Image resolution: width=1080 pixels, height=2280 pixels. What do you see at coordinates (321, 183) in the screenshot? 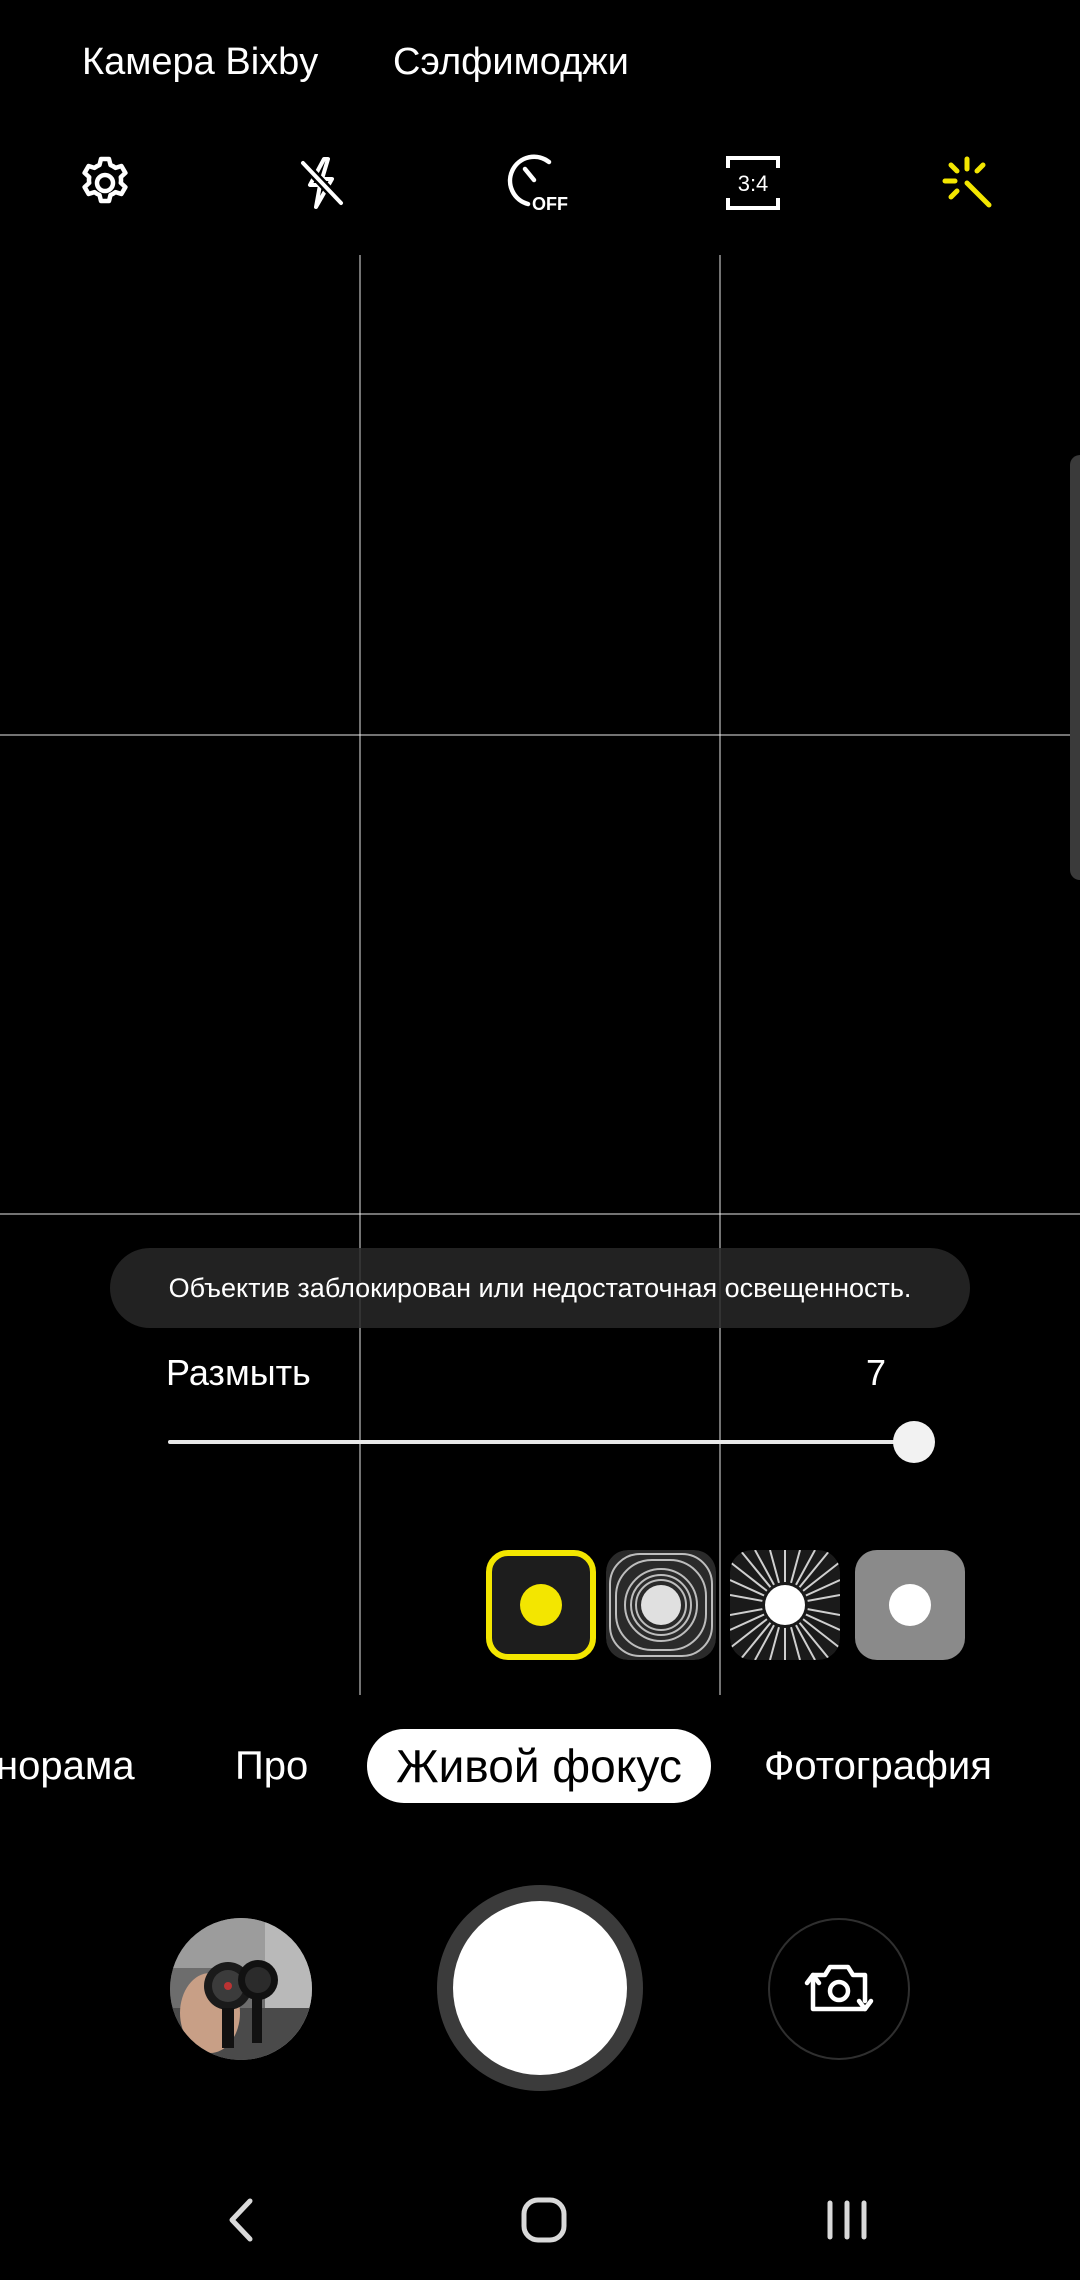
I see `flash-off-icon` at bounding box center [321, 183].